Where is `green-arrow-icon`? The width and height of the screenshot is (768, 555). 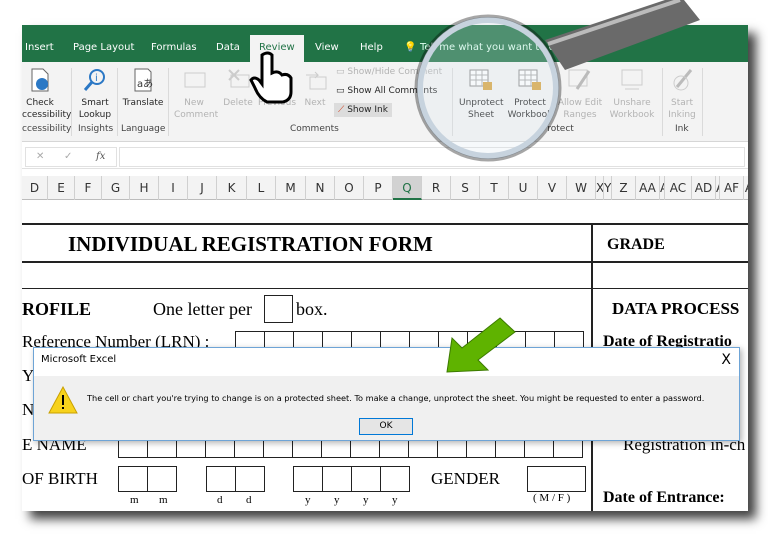
green-arrow-icon is located at coordinates (481, 345).